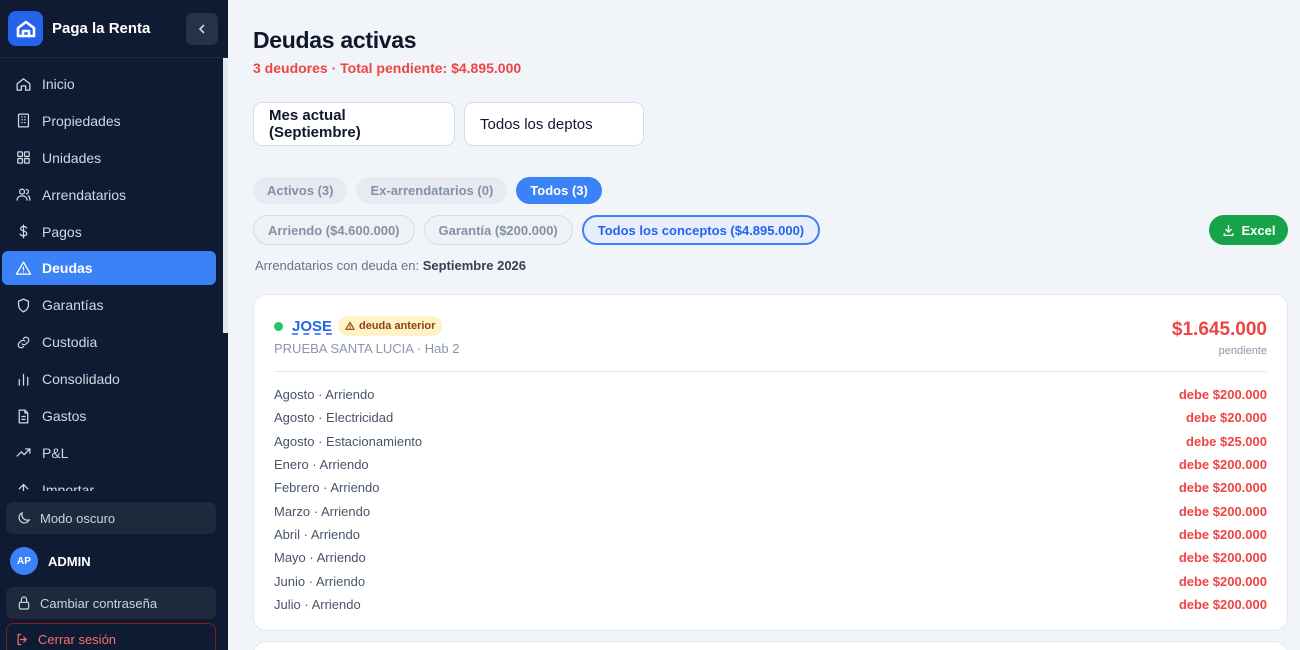 This screenshot has height=650, width=1300. What do you see at coordinates (78, 518) in the screenshot?
I see `dark-mode-label: Modo oscuro` at bounding box center [78, 518].